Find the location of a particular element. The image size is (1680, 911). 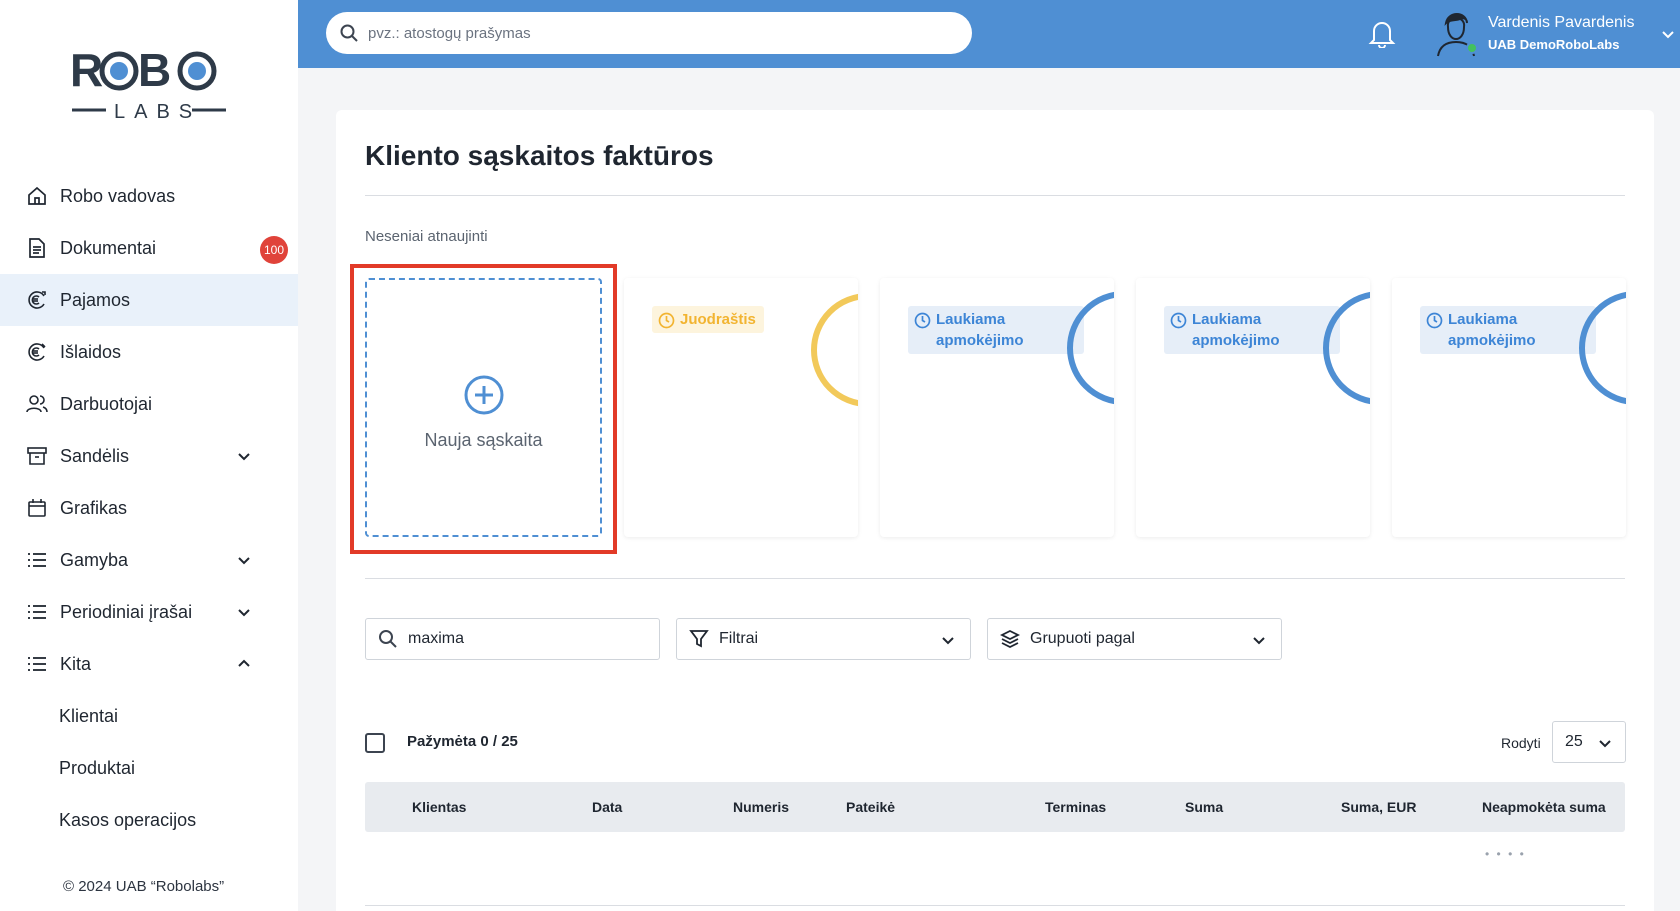

sidebar-subitem-klientai: Klientai is located at coordinates (149, 716).